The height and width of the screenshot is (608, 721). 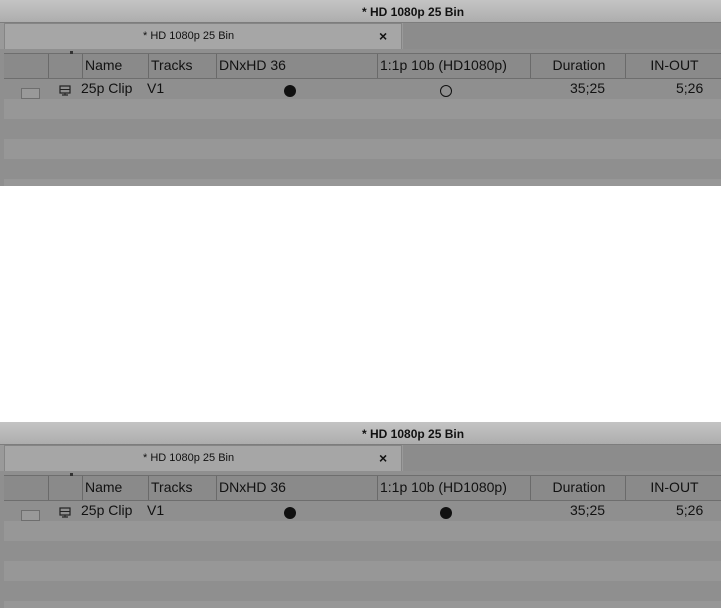 I want to click on uncompressed-filled-dot-icon, so click(x=446, y=513).